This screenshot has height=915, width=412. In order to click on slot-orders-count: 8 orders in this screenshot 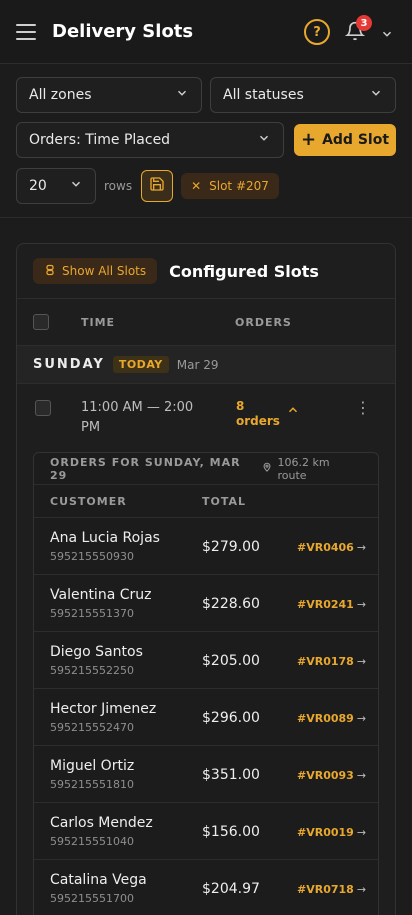, I will do `click(258, 414)`.